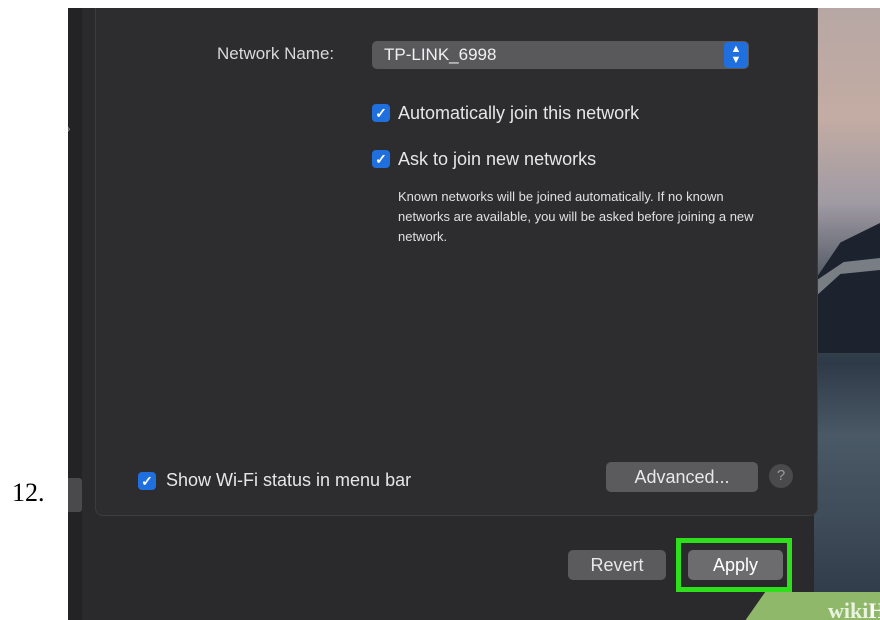  Describe the element at coordinates (381, 113) in the screenshot. I see `auto-join-checkbox: ✓` at that location.